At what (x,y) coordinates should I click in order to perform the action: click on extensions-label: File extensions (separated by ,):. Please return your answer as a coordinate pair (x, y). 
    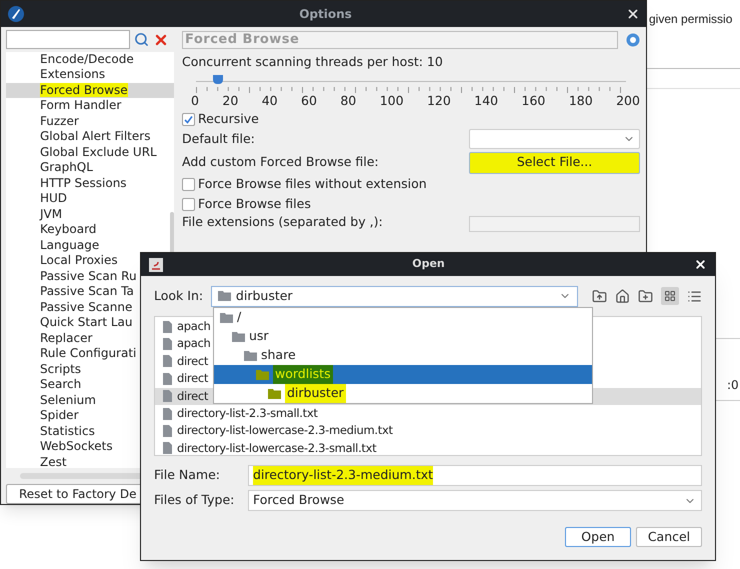
    Looking at the image, I should click on (282, 221).